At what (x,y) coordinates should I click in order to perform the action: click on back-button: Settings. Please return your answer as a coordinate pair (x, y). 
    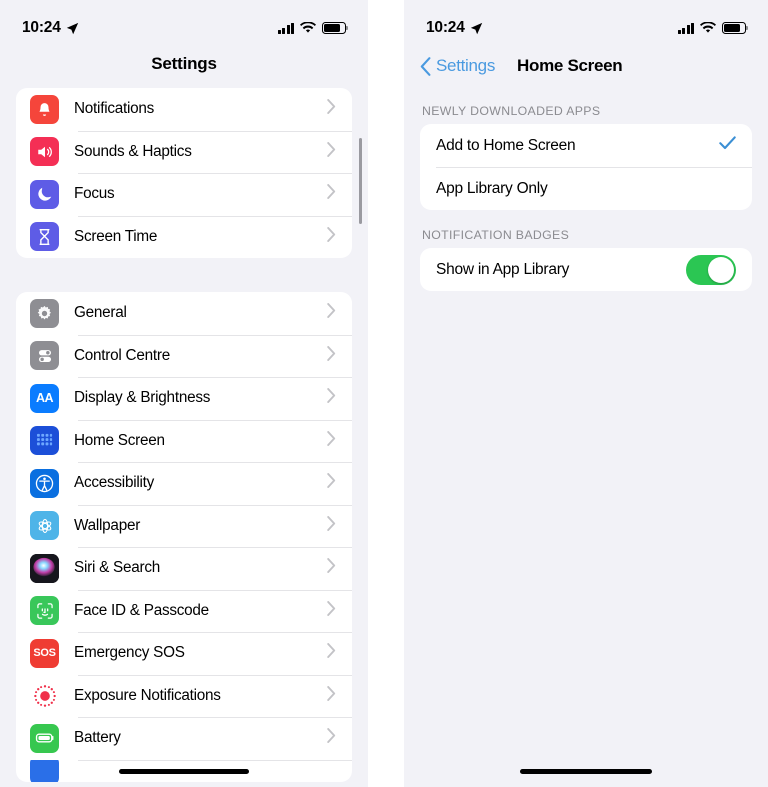
    Looking at the image, I should click on (457, 66).